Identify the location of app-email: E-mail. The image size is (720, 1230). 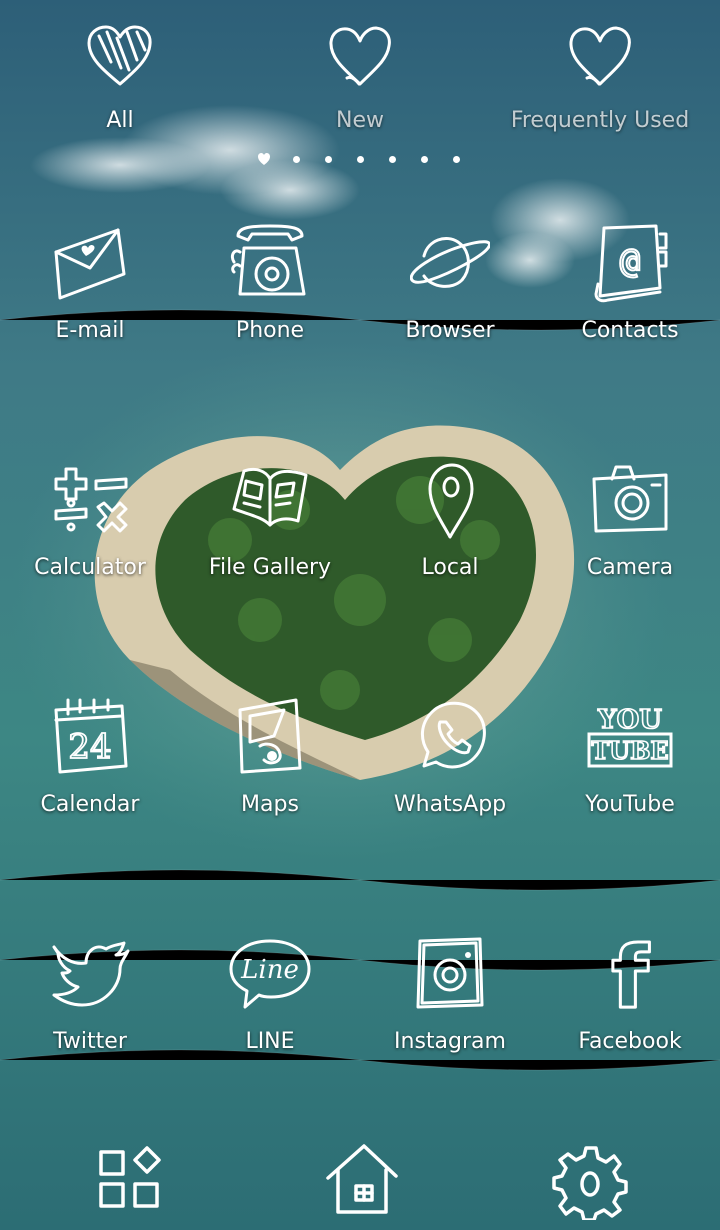
(90, 297).